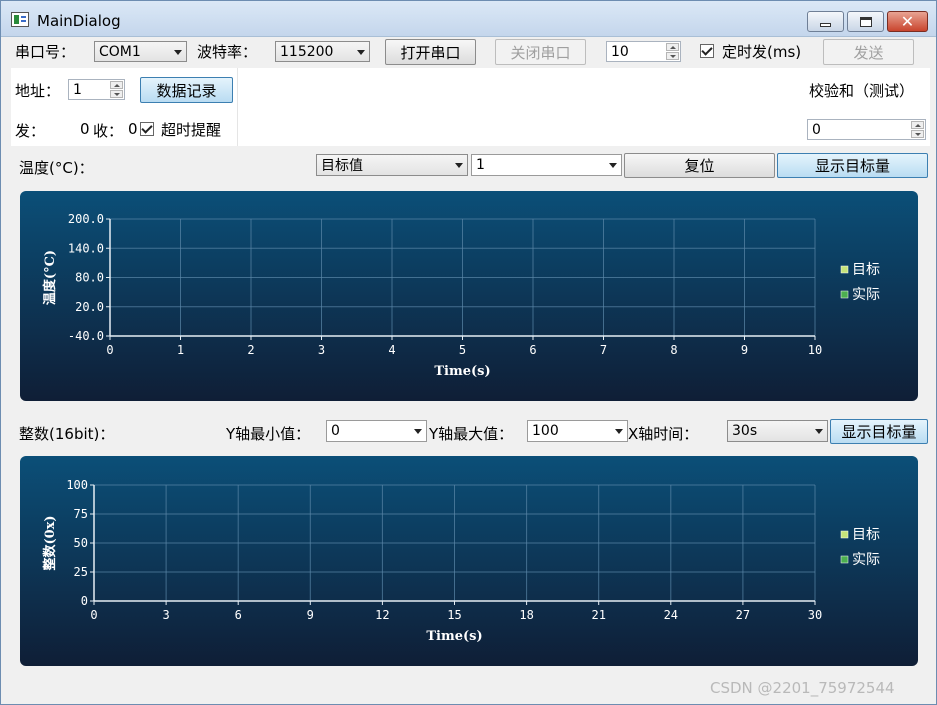  I want to click on y-tick-label: 0, so click(84, 601).